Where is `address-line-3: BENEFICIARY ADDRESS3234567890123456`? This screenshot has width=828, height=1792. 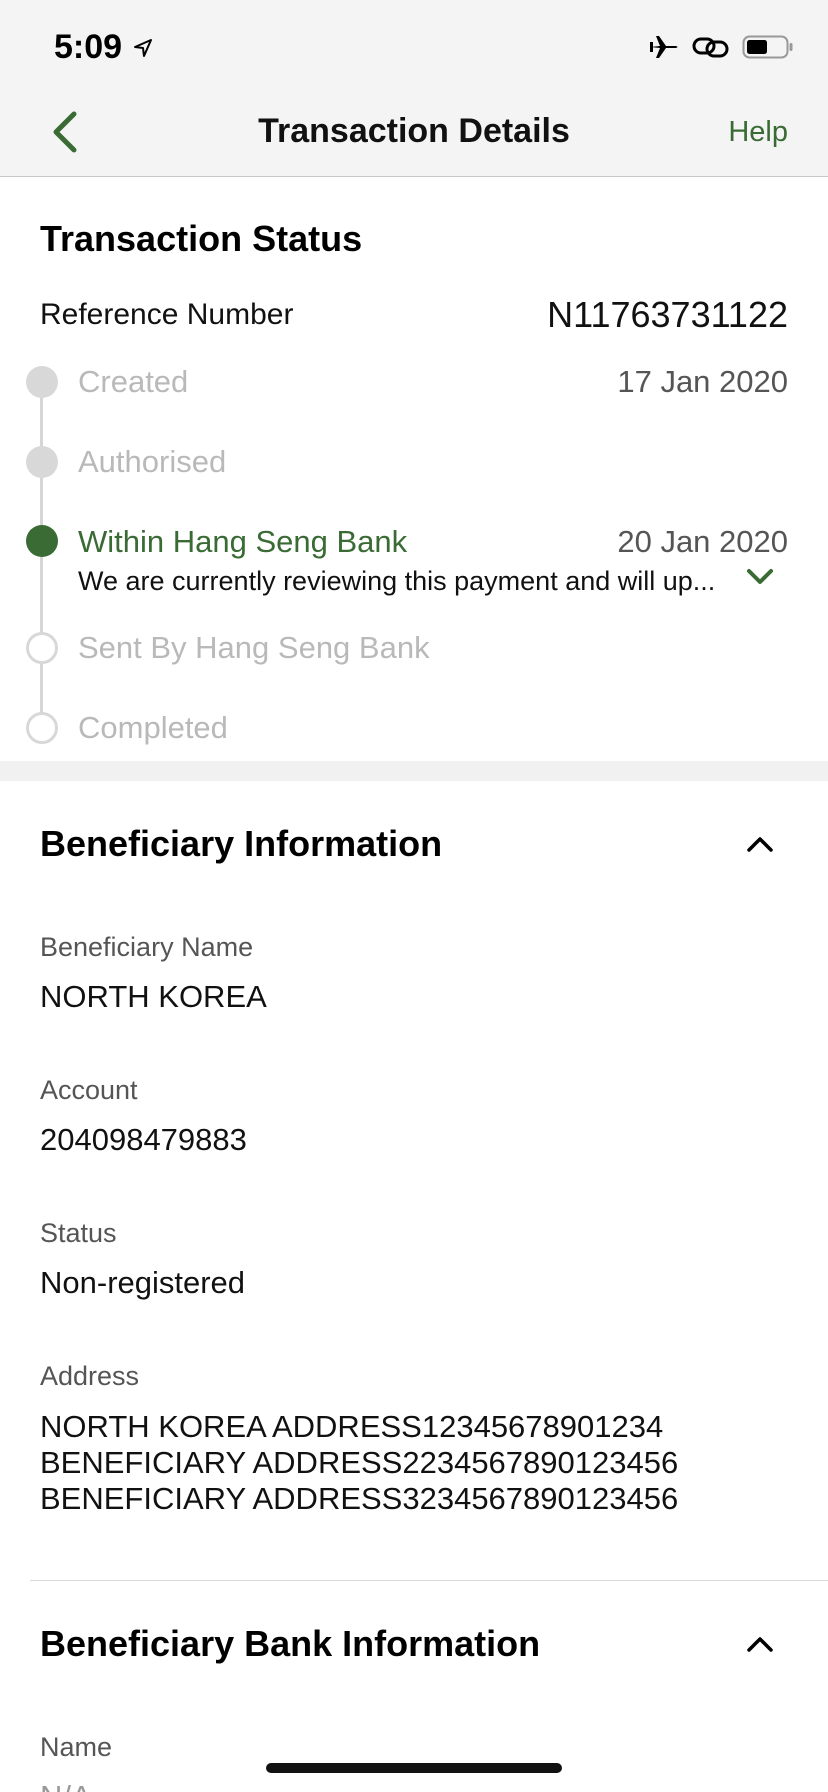 address-line-3: BENEFICIARY ADDRESS3234567890123456 is located at coordinates (359, 1498).